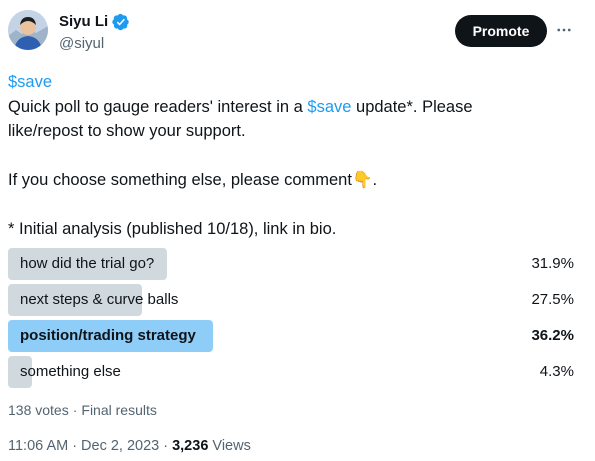 This screenshot has height=461, width=595. I want to click on poll-option: something else 4.3%, so click(291, 372).